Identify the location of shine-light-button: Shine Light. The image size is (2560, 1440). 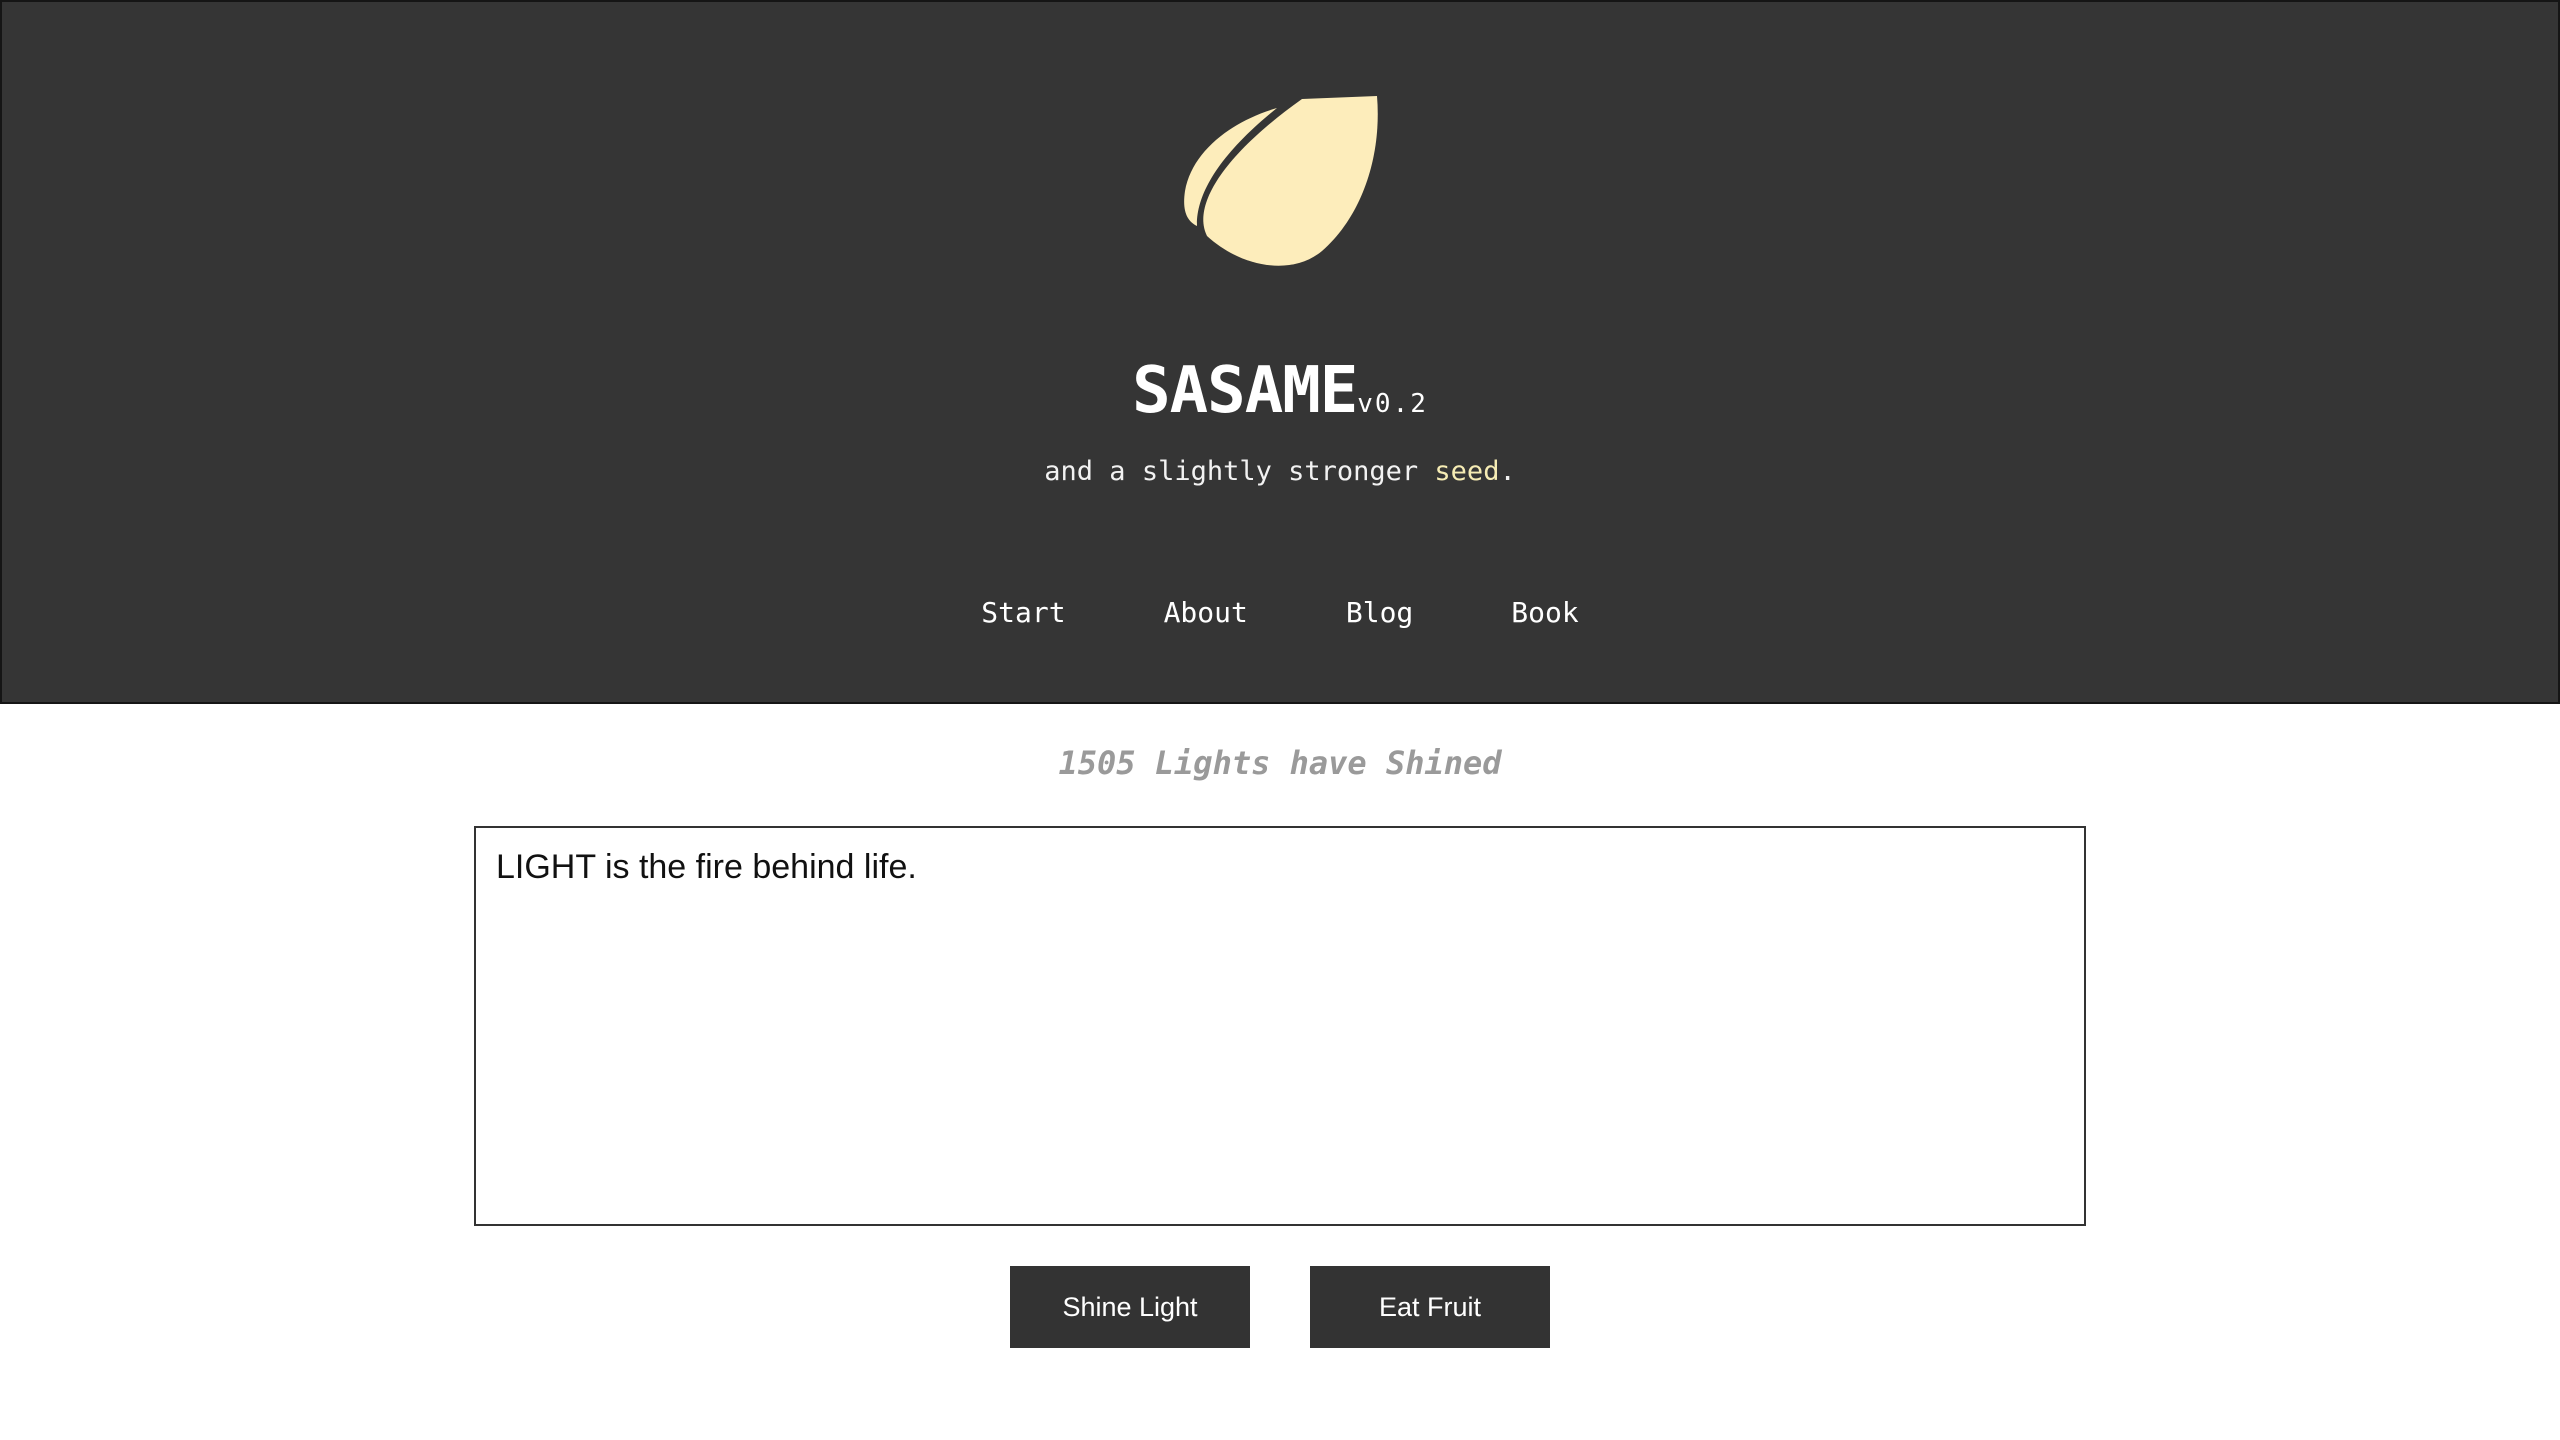
(1130, 1307).